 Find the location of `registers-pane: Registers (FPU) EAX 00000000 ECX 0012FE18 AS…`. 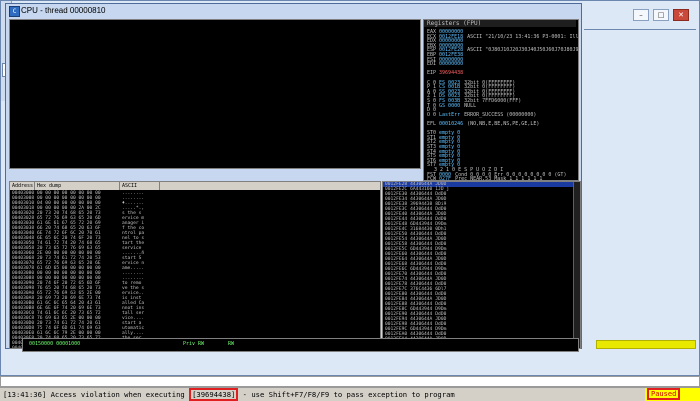

registers-pane: Registers (FPU) EAX 00000000 ECX 0012FE18 AS… is located at coordinates (501, 100).